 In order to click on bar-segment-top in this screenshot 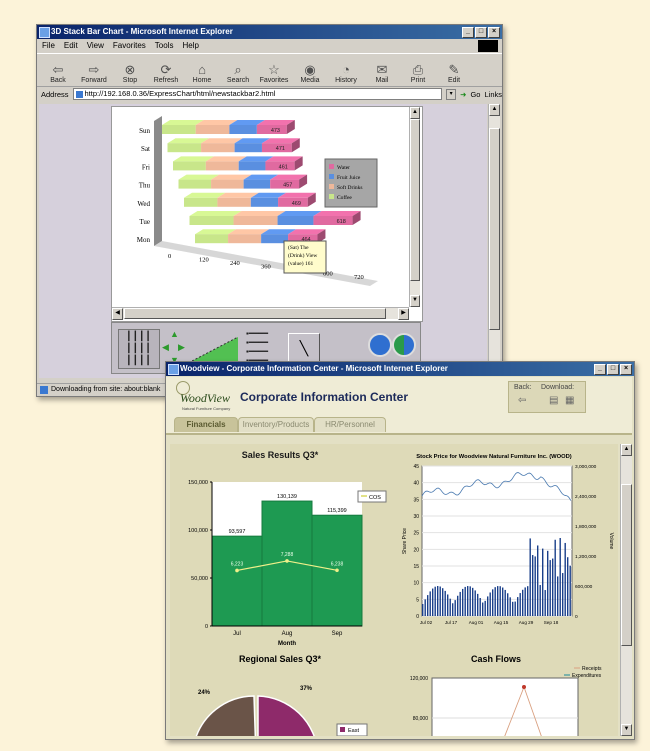, I will do `click(259, 213)`.